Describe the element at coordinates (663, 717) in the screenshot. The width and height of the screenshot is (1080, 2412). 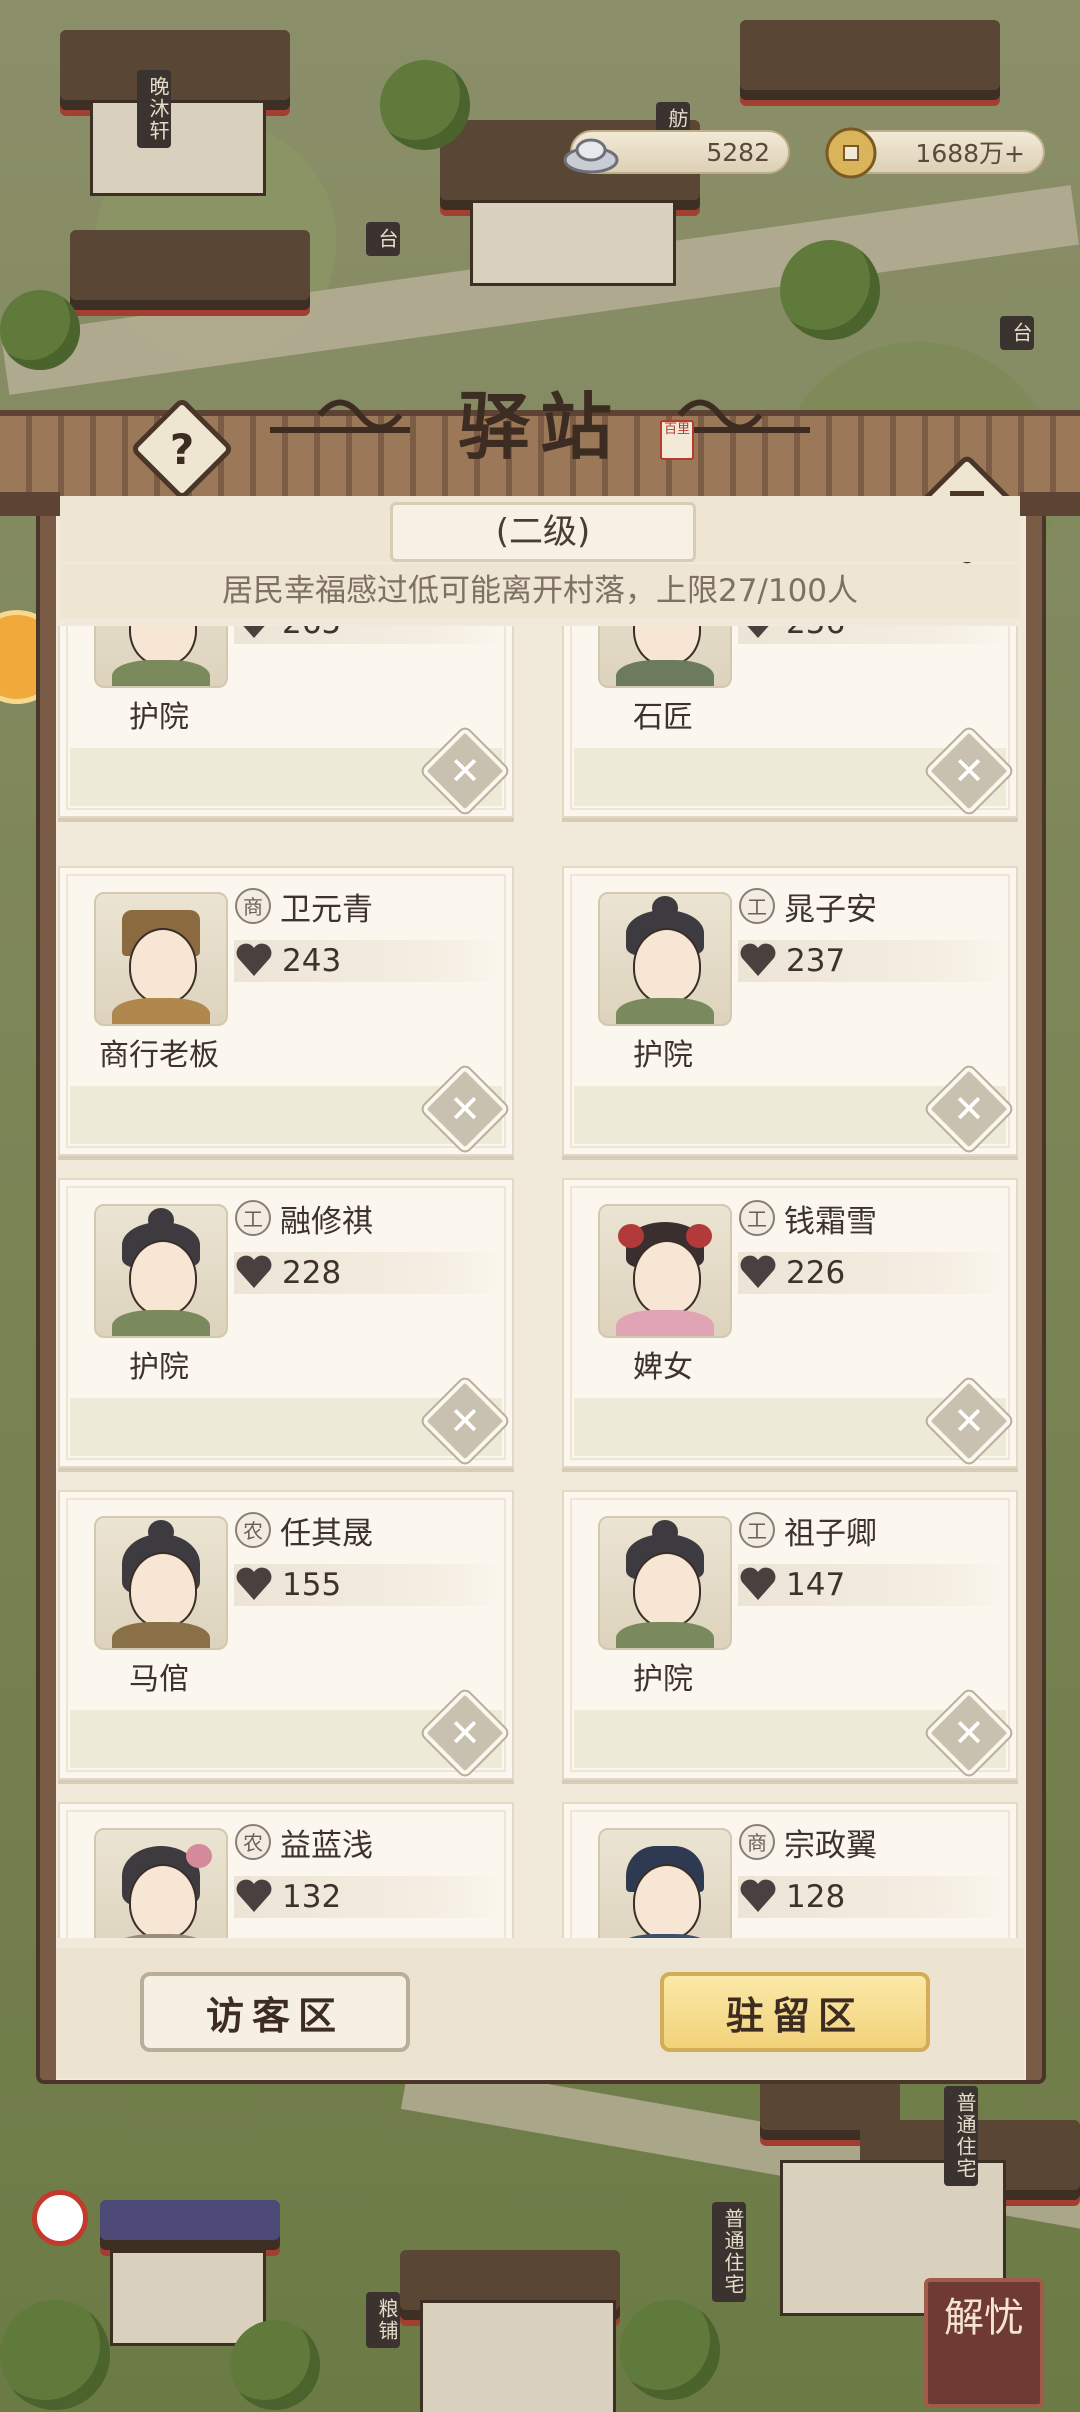
I see `resident-role: 石匠` at that location.